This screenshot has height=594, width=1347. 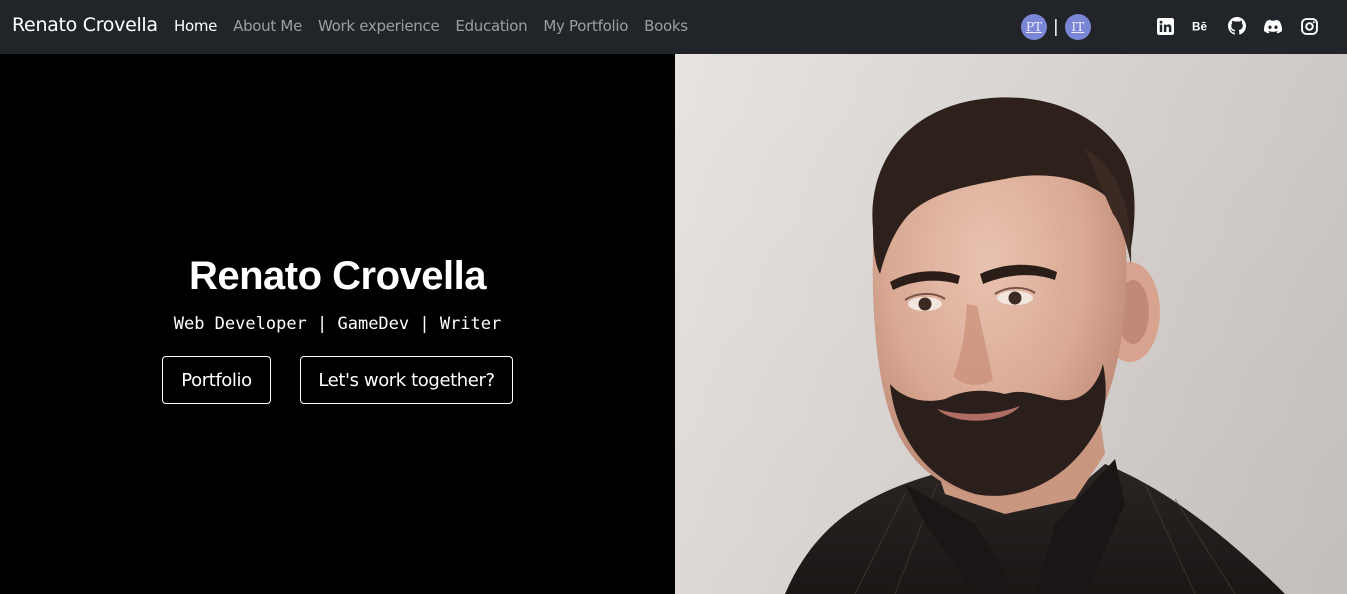 I want to click on svg-text: Bē, so click(x=1199, y=27).